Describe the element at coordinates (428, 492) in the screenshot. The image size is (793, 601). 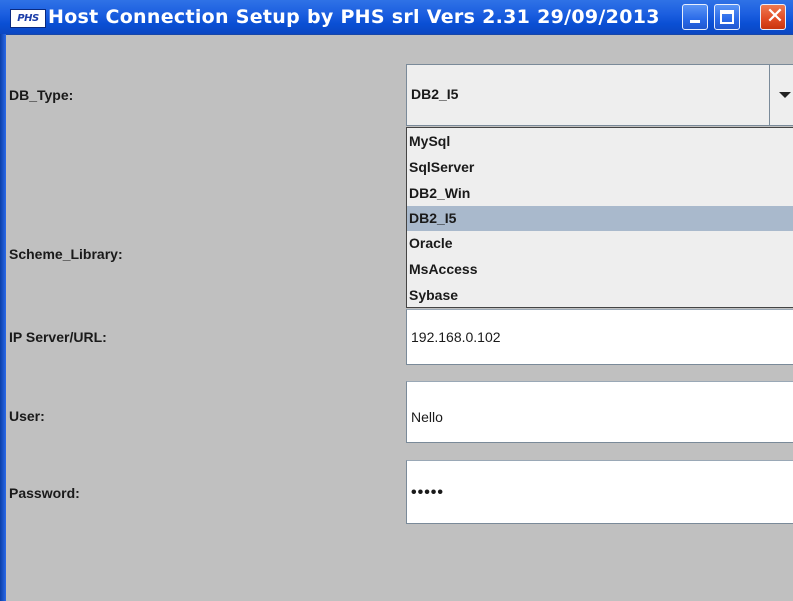
I see `password-value: •••••` at that location.